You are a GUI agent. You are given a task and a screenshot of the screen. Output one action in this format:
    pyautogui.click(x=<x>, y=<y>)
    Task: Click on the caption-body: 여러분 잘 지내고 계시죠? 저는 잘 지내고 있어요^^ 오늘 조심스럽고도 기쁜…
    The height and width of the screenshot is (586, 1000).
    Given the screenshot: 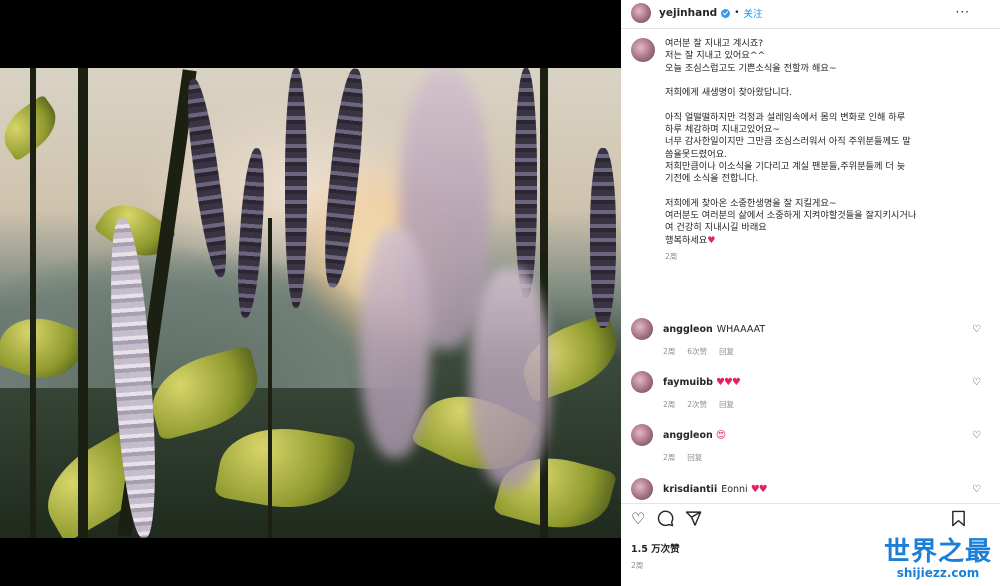 What is the action you would take?
    pyautogui.click(x=815, y=150)
    